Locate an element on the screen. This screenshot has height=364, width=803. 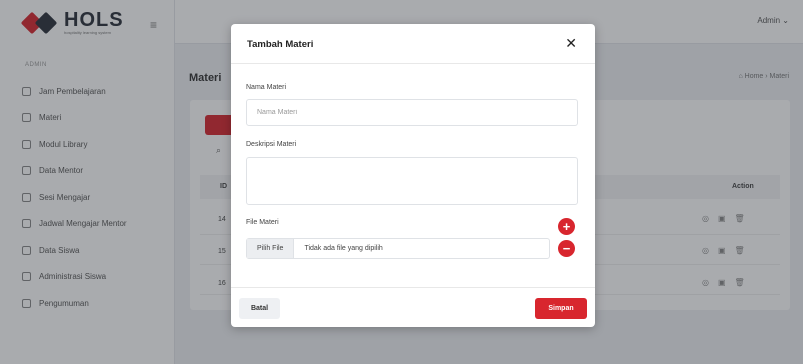
close-icon: ✕ is located at coordinates (571, 43).